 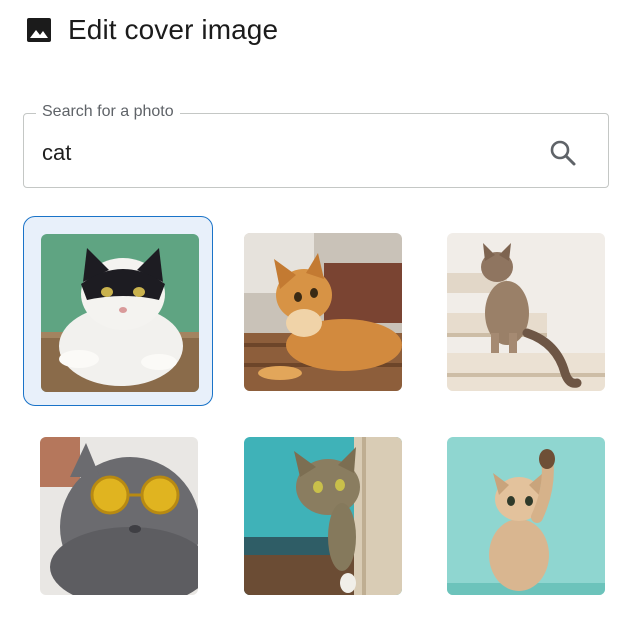 I want to click on search-input, so click(x=282, y=153).